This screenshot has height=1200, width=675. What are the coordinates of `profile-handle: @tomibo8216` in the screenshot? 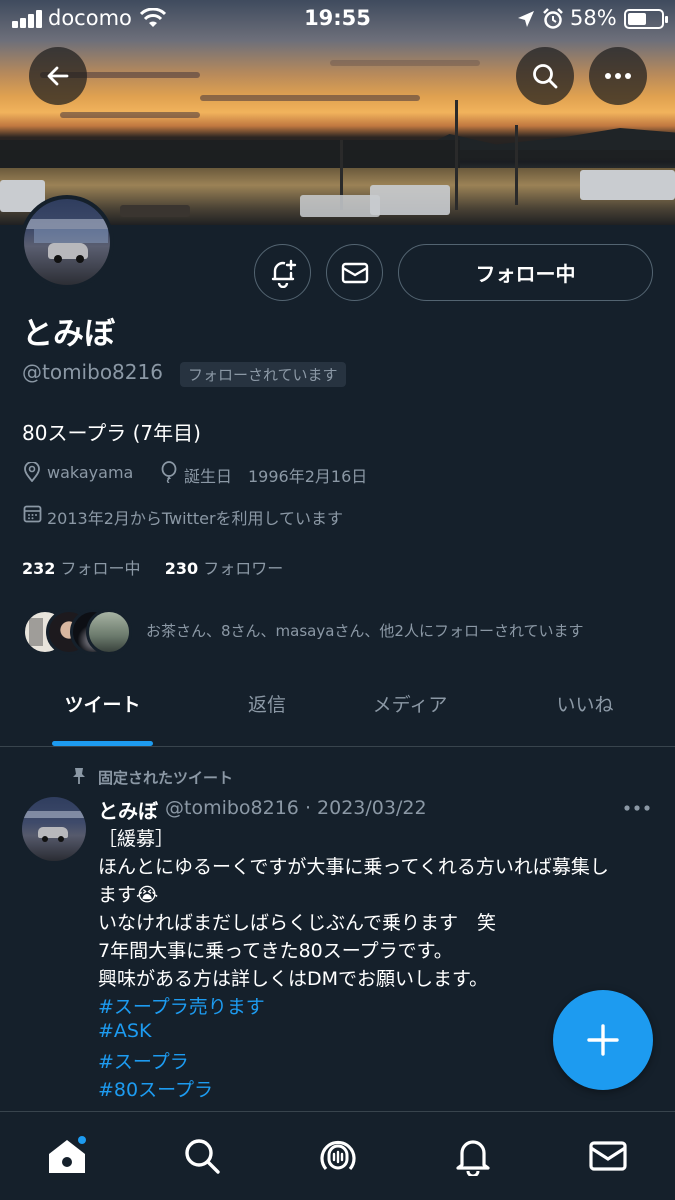 It's located at (92, 372).